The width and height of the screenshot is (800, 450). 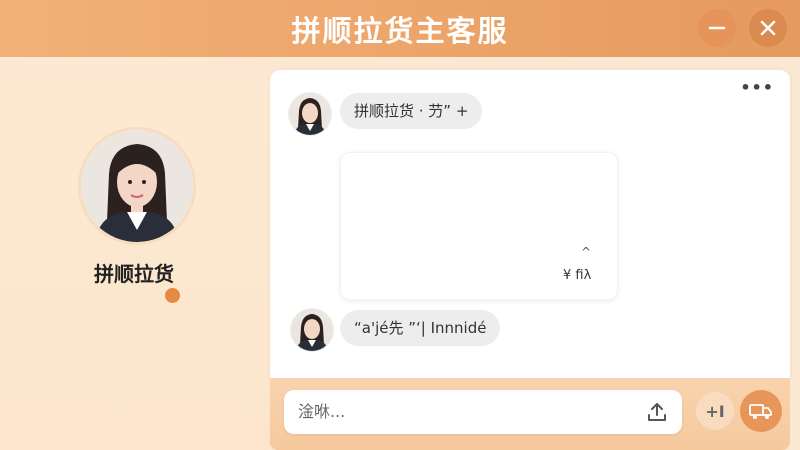 I want to click on title-bar: 拼顺拉货主客服, so click(x=400, y=28).